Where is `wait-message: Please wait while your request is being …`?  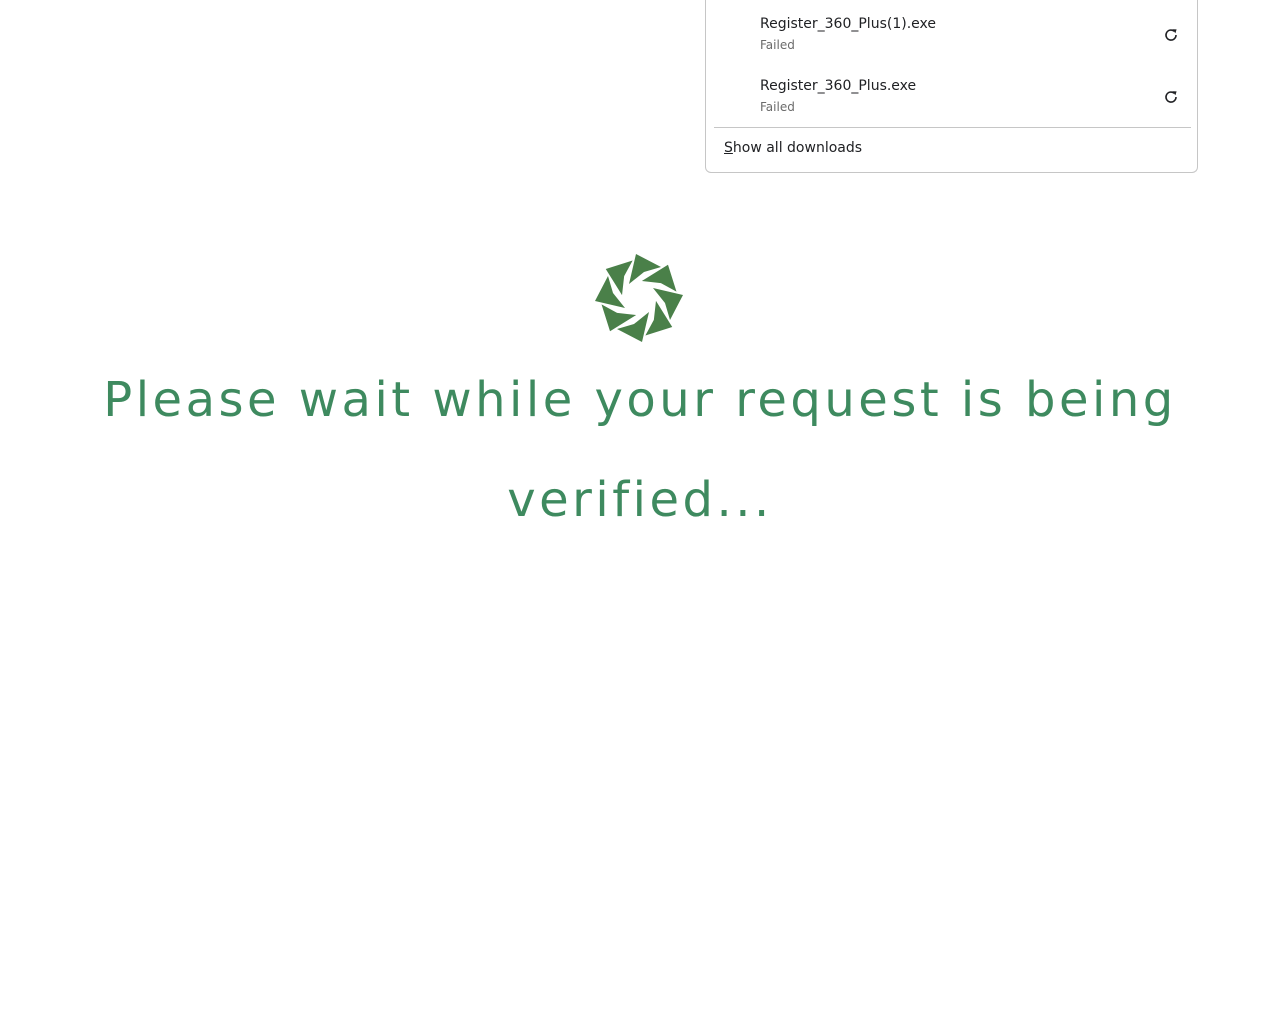
wait-message: Please wait while your request is being … is located at coordinates (640, 450).